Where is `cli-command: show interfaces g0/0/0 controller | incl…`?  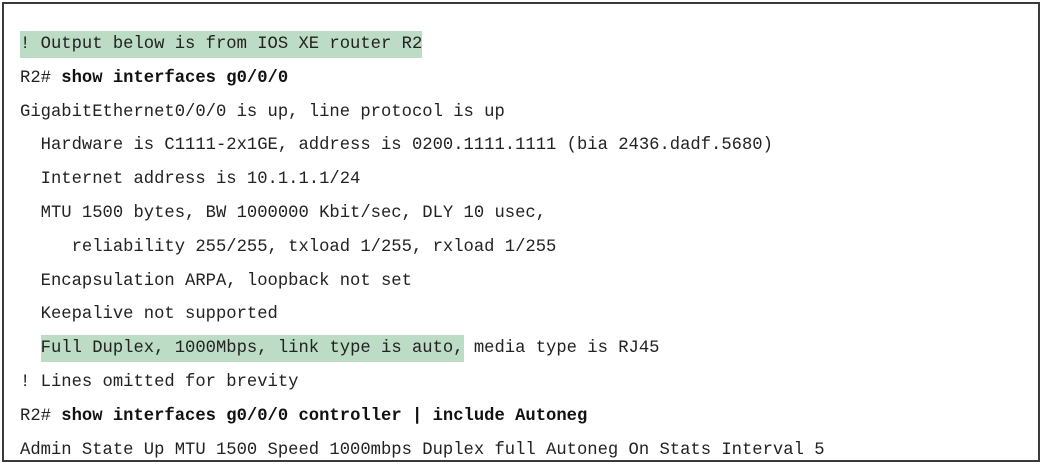 cli-command: show interfaces g0/0/0 controller | incl… is located at coordinates (324, 416).